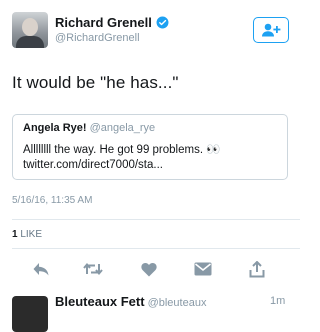 Image resolution: width=320 pixels, height=332 pixels. I want to click on next-tweet-time: 1m, so click(278, 301).